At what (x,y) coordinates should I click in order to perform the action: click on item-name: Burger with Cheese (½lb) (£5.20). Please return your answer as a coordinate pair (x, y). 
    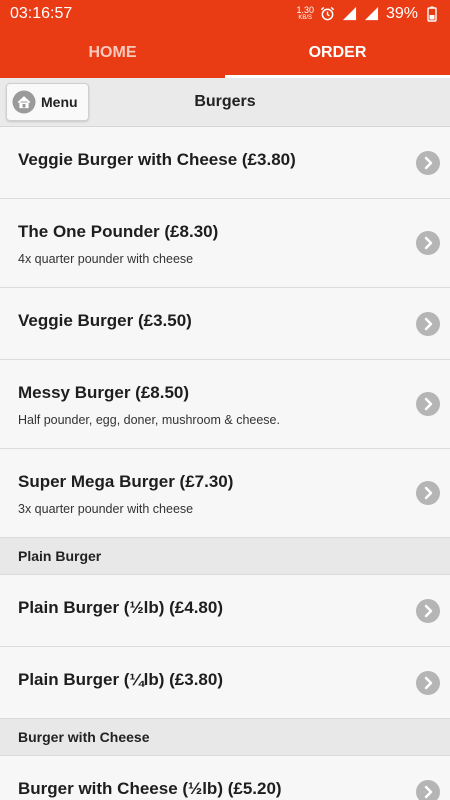
    Looking at the image, I should click on (150, 788).